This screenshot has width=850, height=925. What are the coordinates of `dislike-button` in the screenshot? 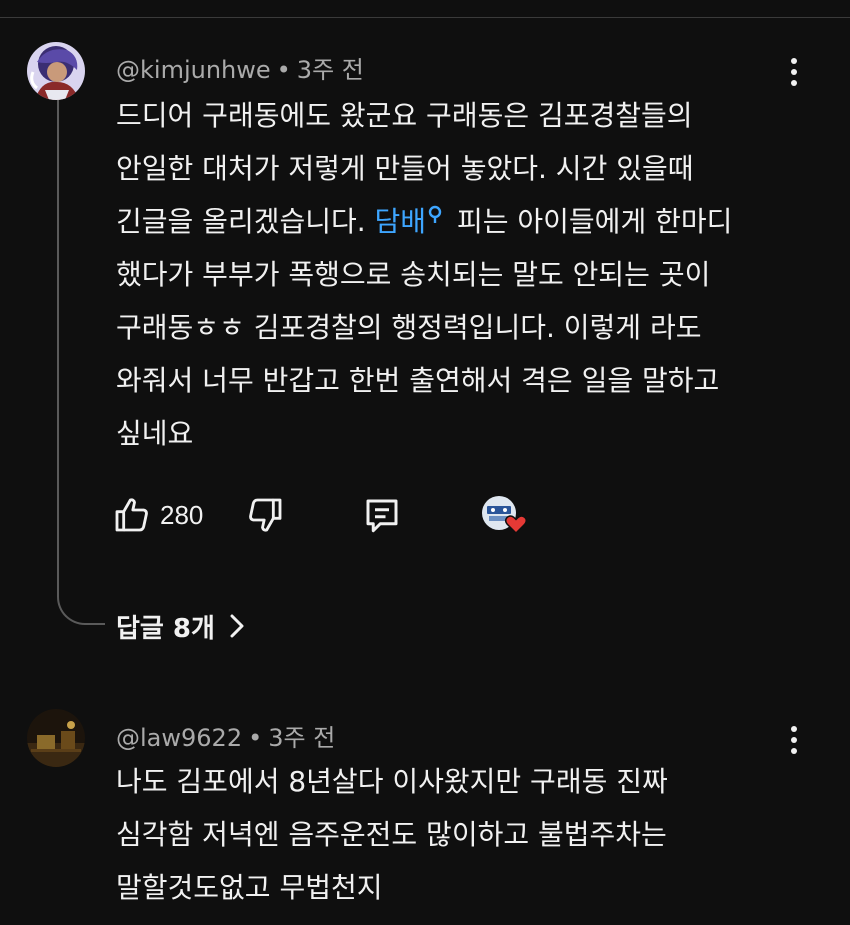 It's located at (265, 515).